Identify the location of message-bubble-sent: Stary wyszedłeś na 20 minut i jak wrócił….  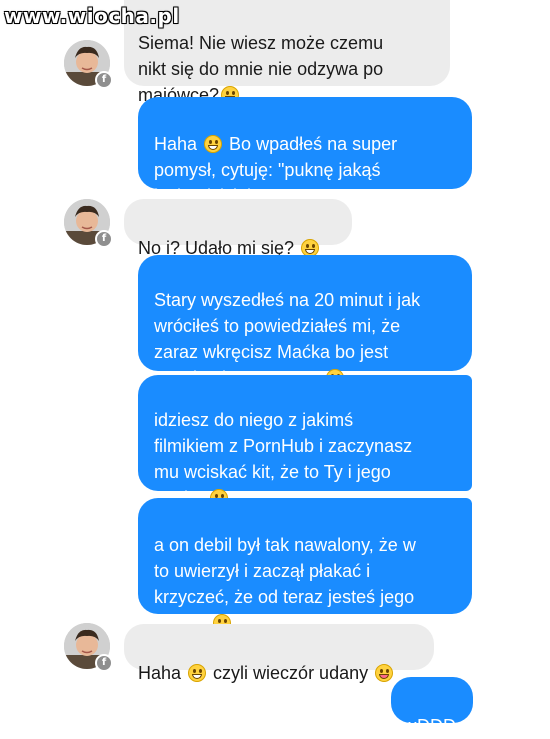
(305, 321).